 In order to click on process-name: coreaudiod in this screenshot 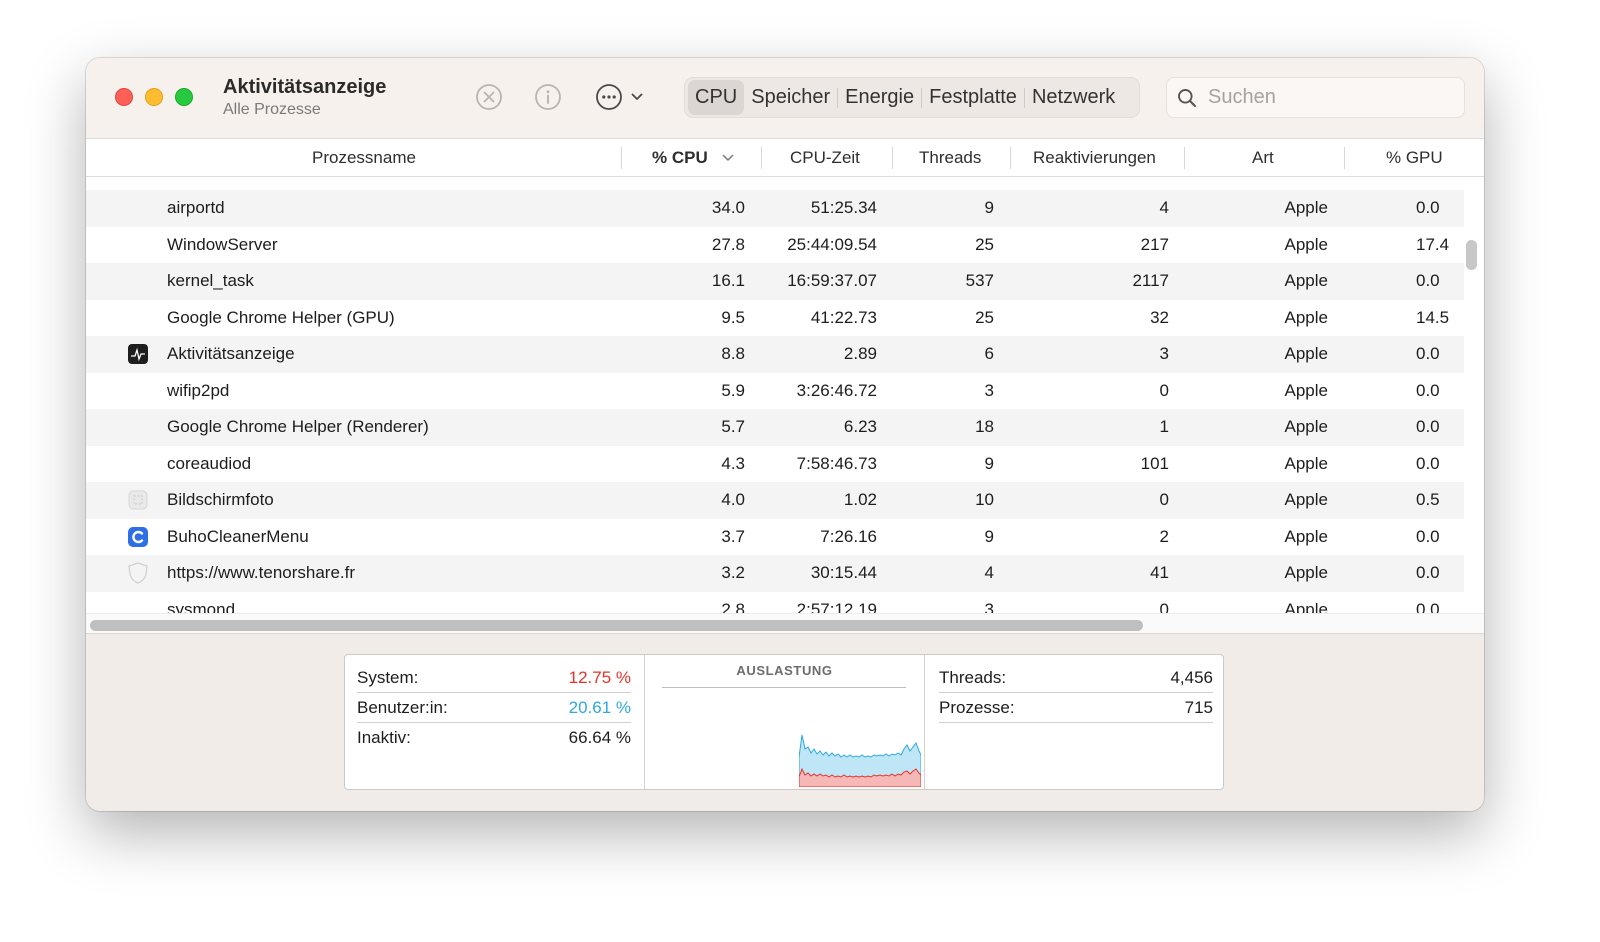, I will do `click(209, 463)`.